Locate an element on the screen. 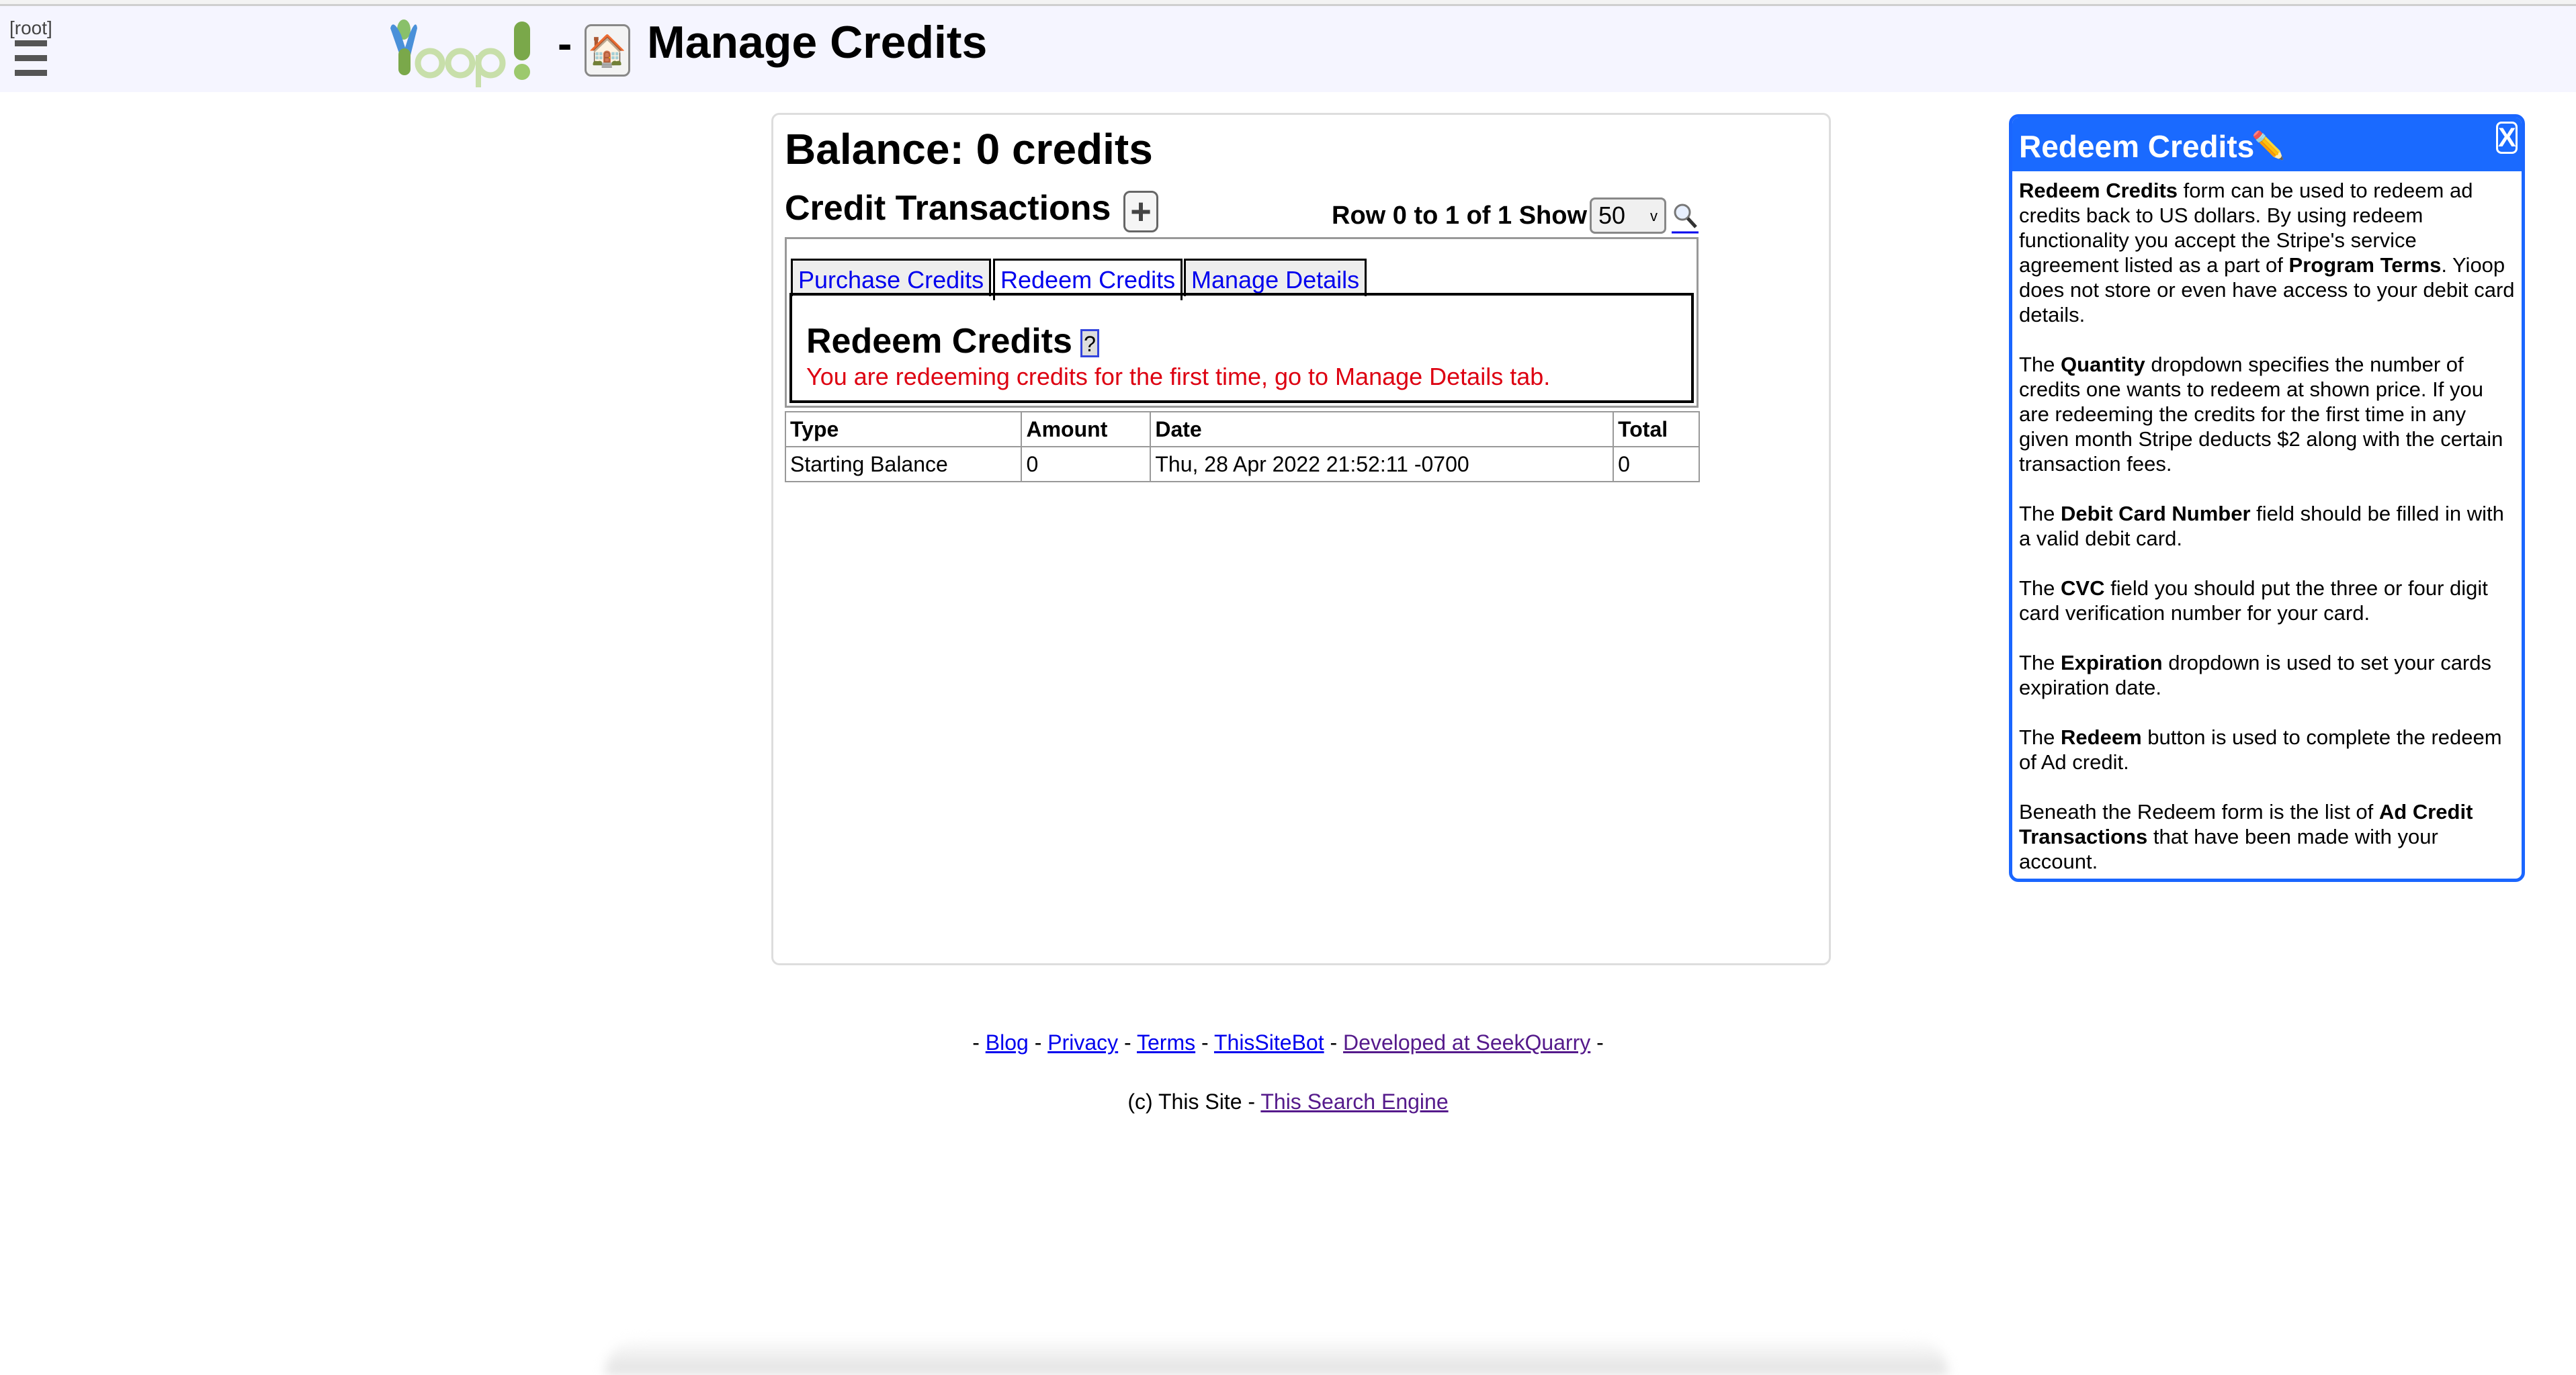 Image resolution: width=2576 pixels, height=1375 pixels. close-help-button: X is located at coordinates (2507, 138).